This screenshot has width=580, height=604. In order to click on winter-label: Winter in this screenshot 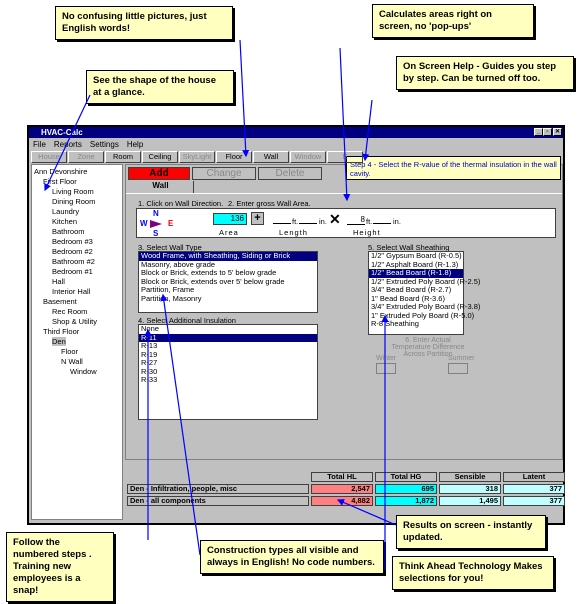, I will do `click(386, 358)`.